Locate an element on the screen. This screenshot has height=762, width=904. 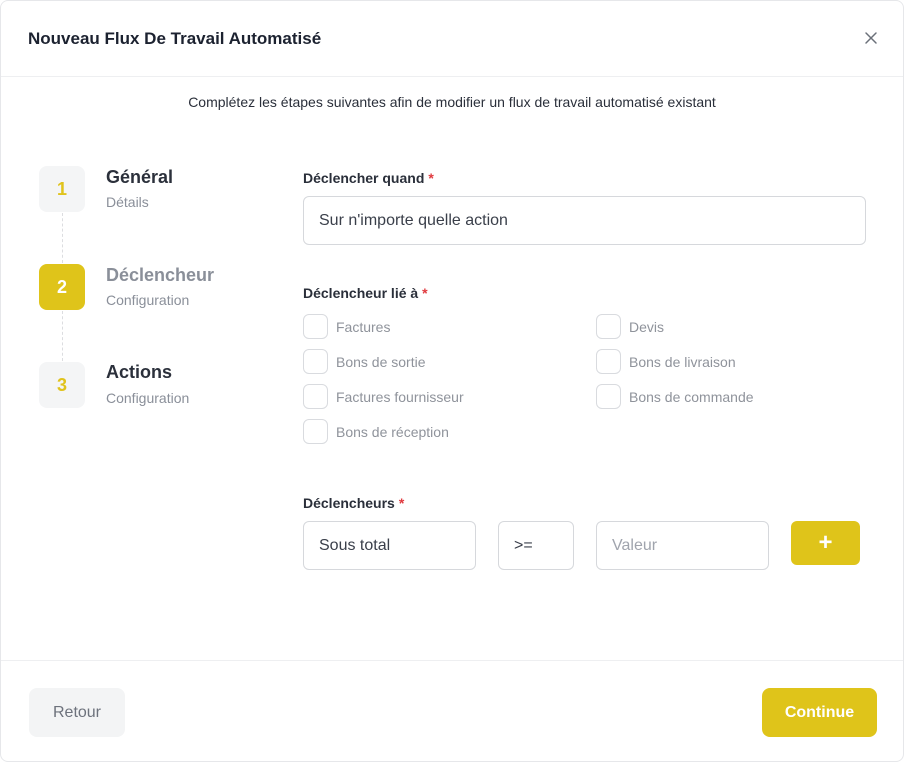
step-number: 2 is located at coordinates (62, 287).